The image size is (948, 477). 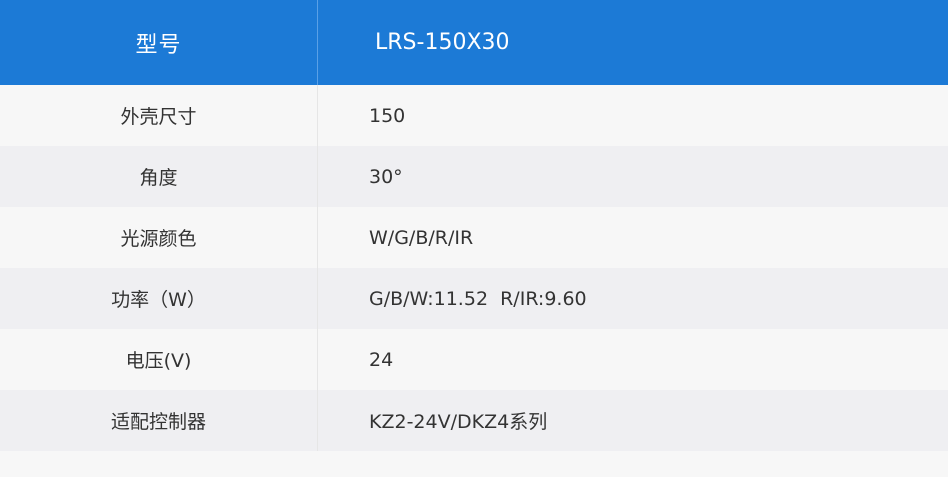 I want to click on row-value-angle: 30°, so click(x=632, y=176).